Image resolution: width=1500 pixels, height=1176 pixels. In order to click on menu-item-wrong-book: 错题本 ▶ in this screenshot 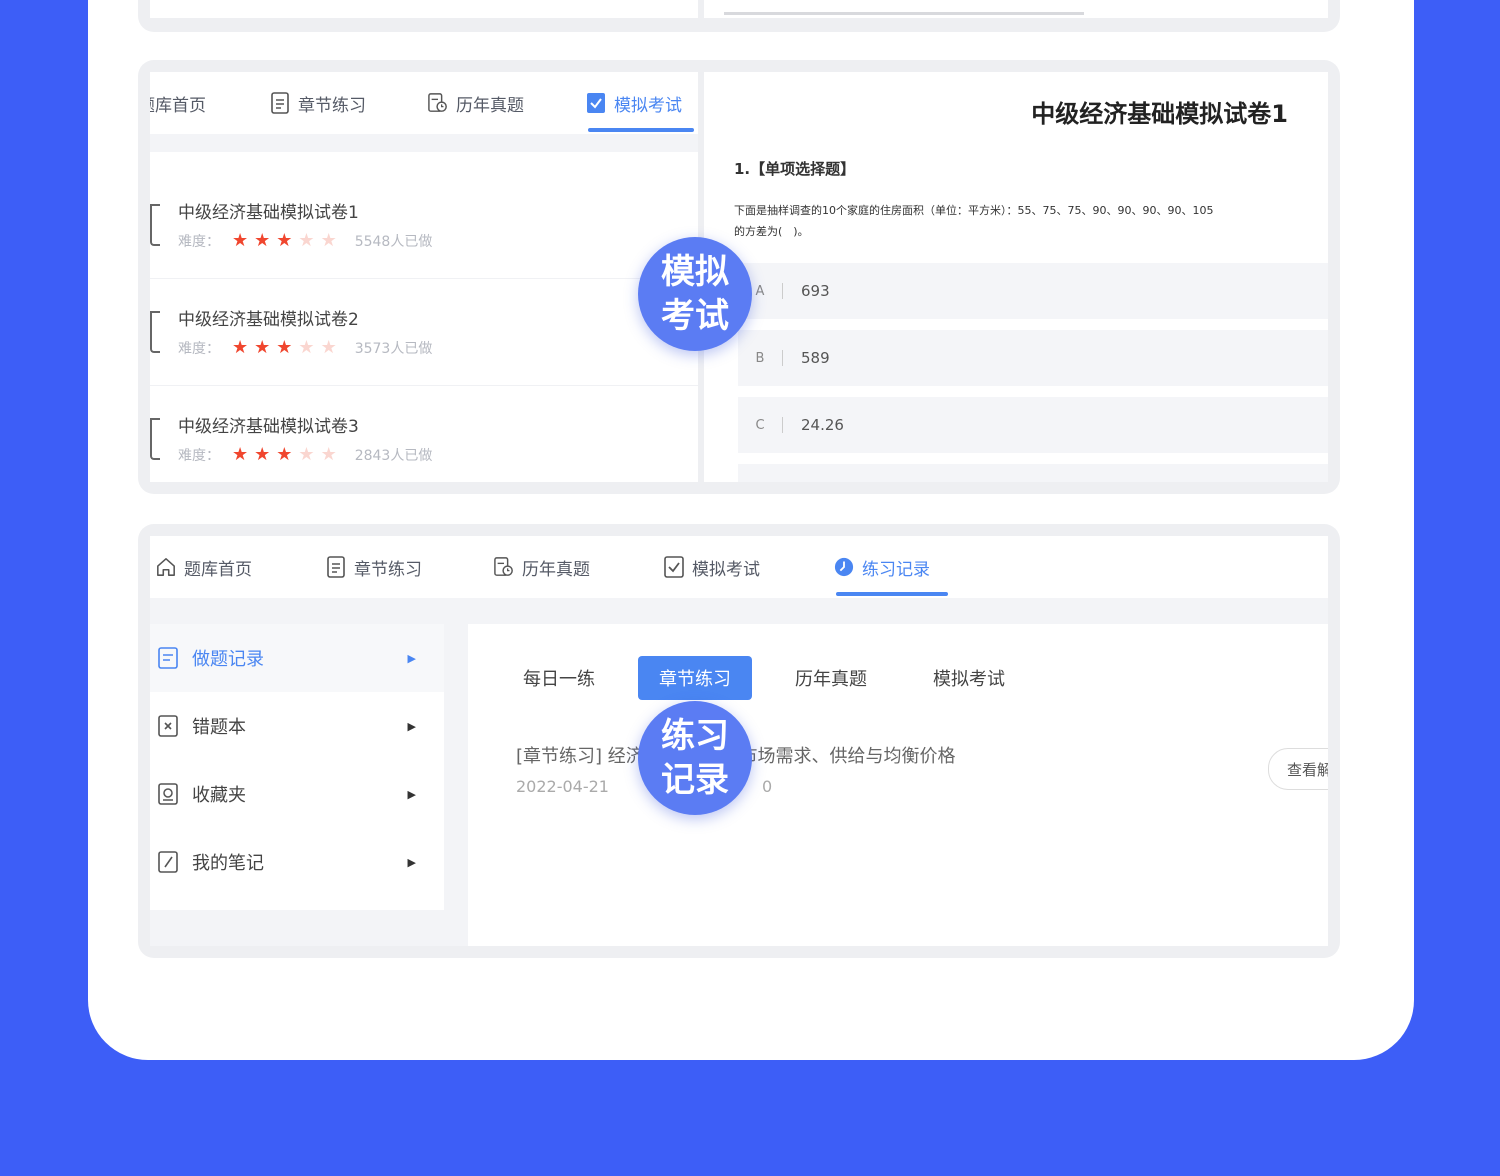, I will do `click(297, 726)`.